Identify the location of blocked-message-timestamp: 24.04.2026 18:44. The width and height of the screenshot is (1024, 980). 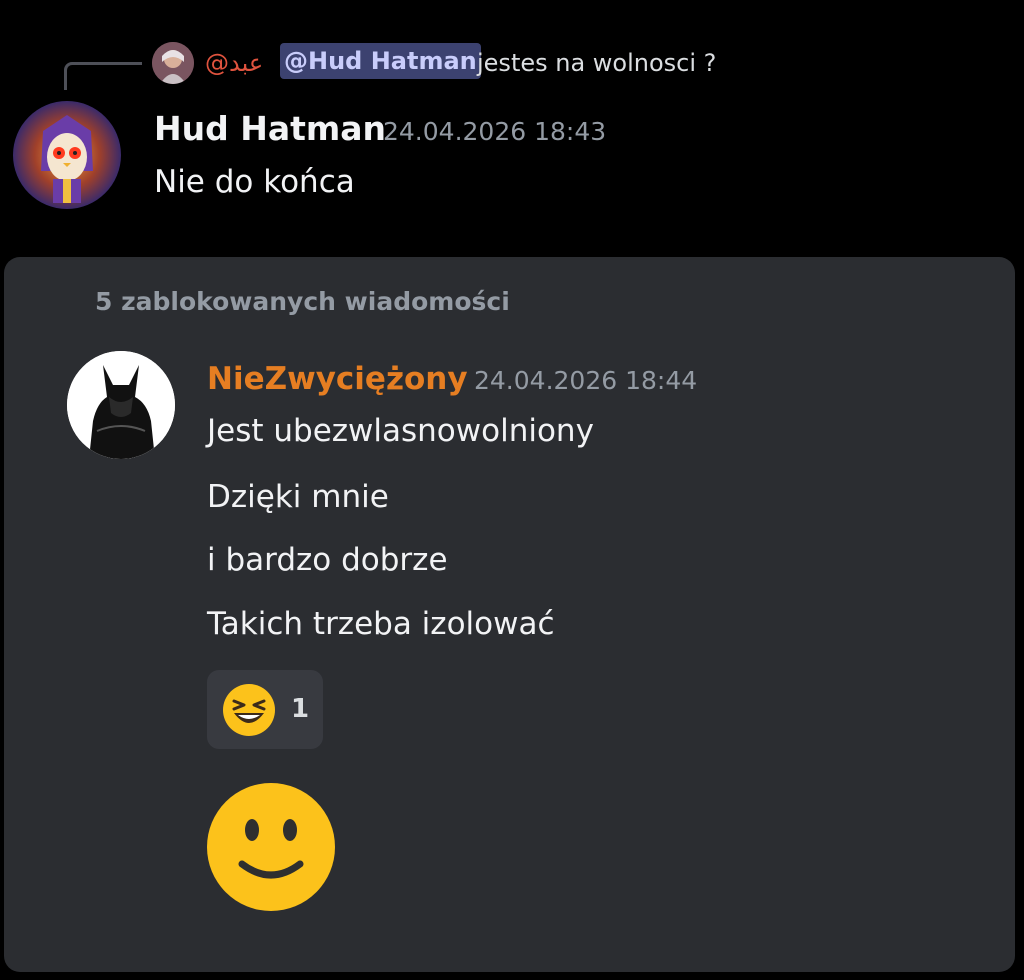
(586, 380).